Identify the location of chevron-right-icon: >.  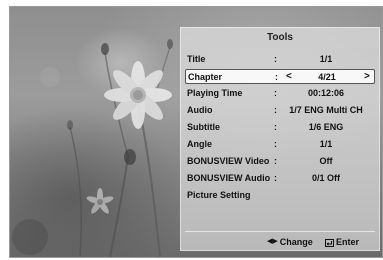
(367, 77).